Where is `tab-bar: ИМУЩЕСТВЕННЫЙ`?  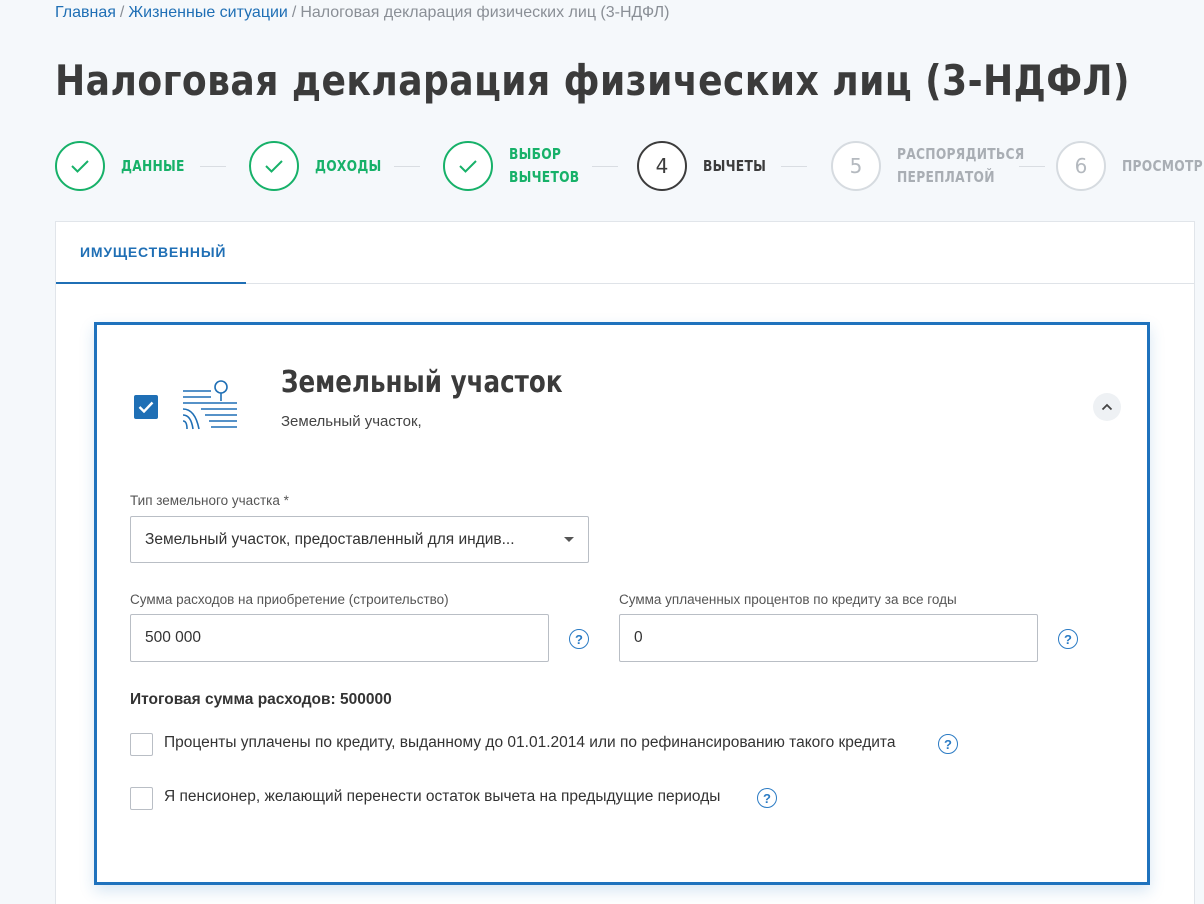
tab-bar: ИМУЩЕСТВЕННЫЙ is located at coordinates (625, 253).